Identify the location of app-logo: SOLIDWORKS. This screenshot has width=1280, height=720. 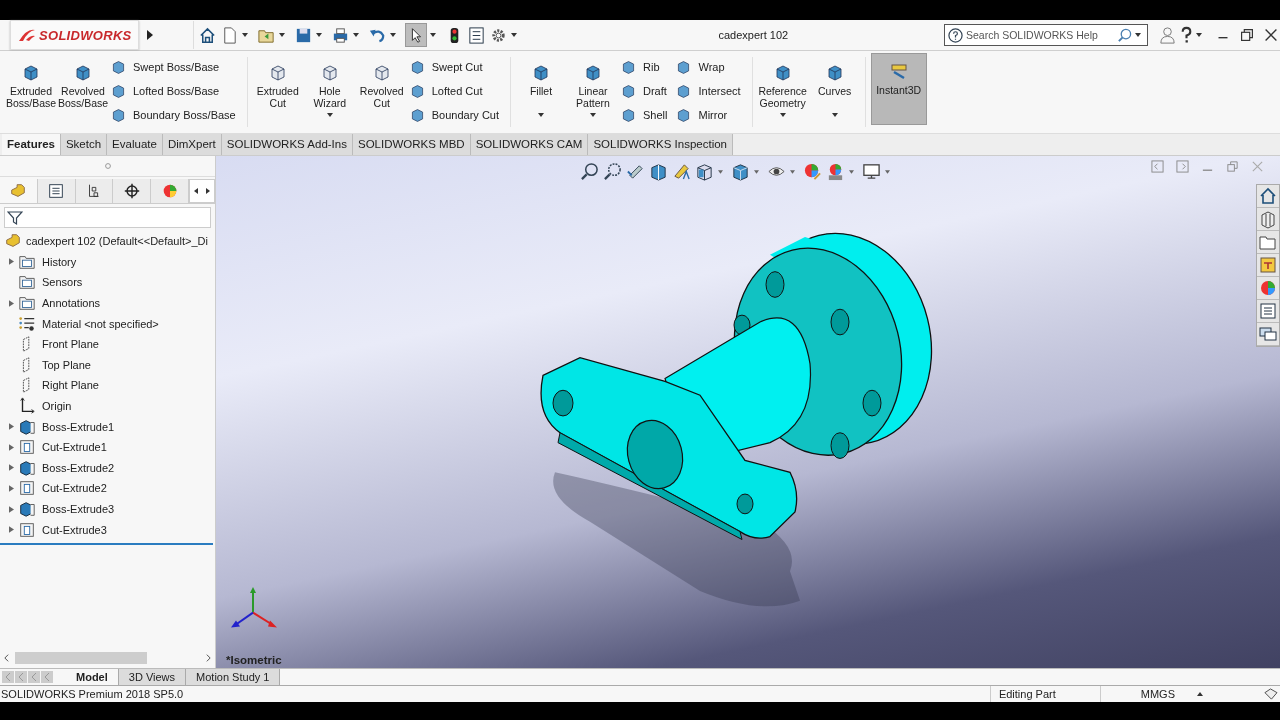
(74, 35).